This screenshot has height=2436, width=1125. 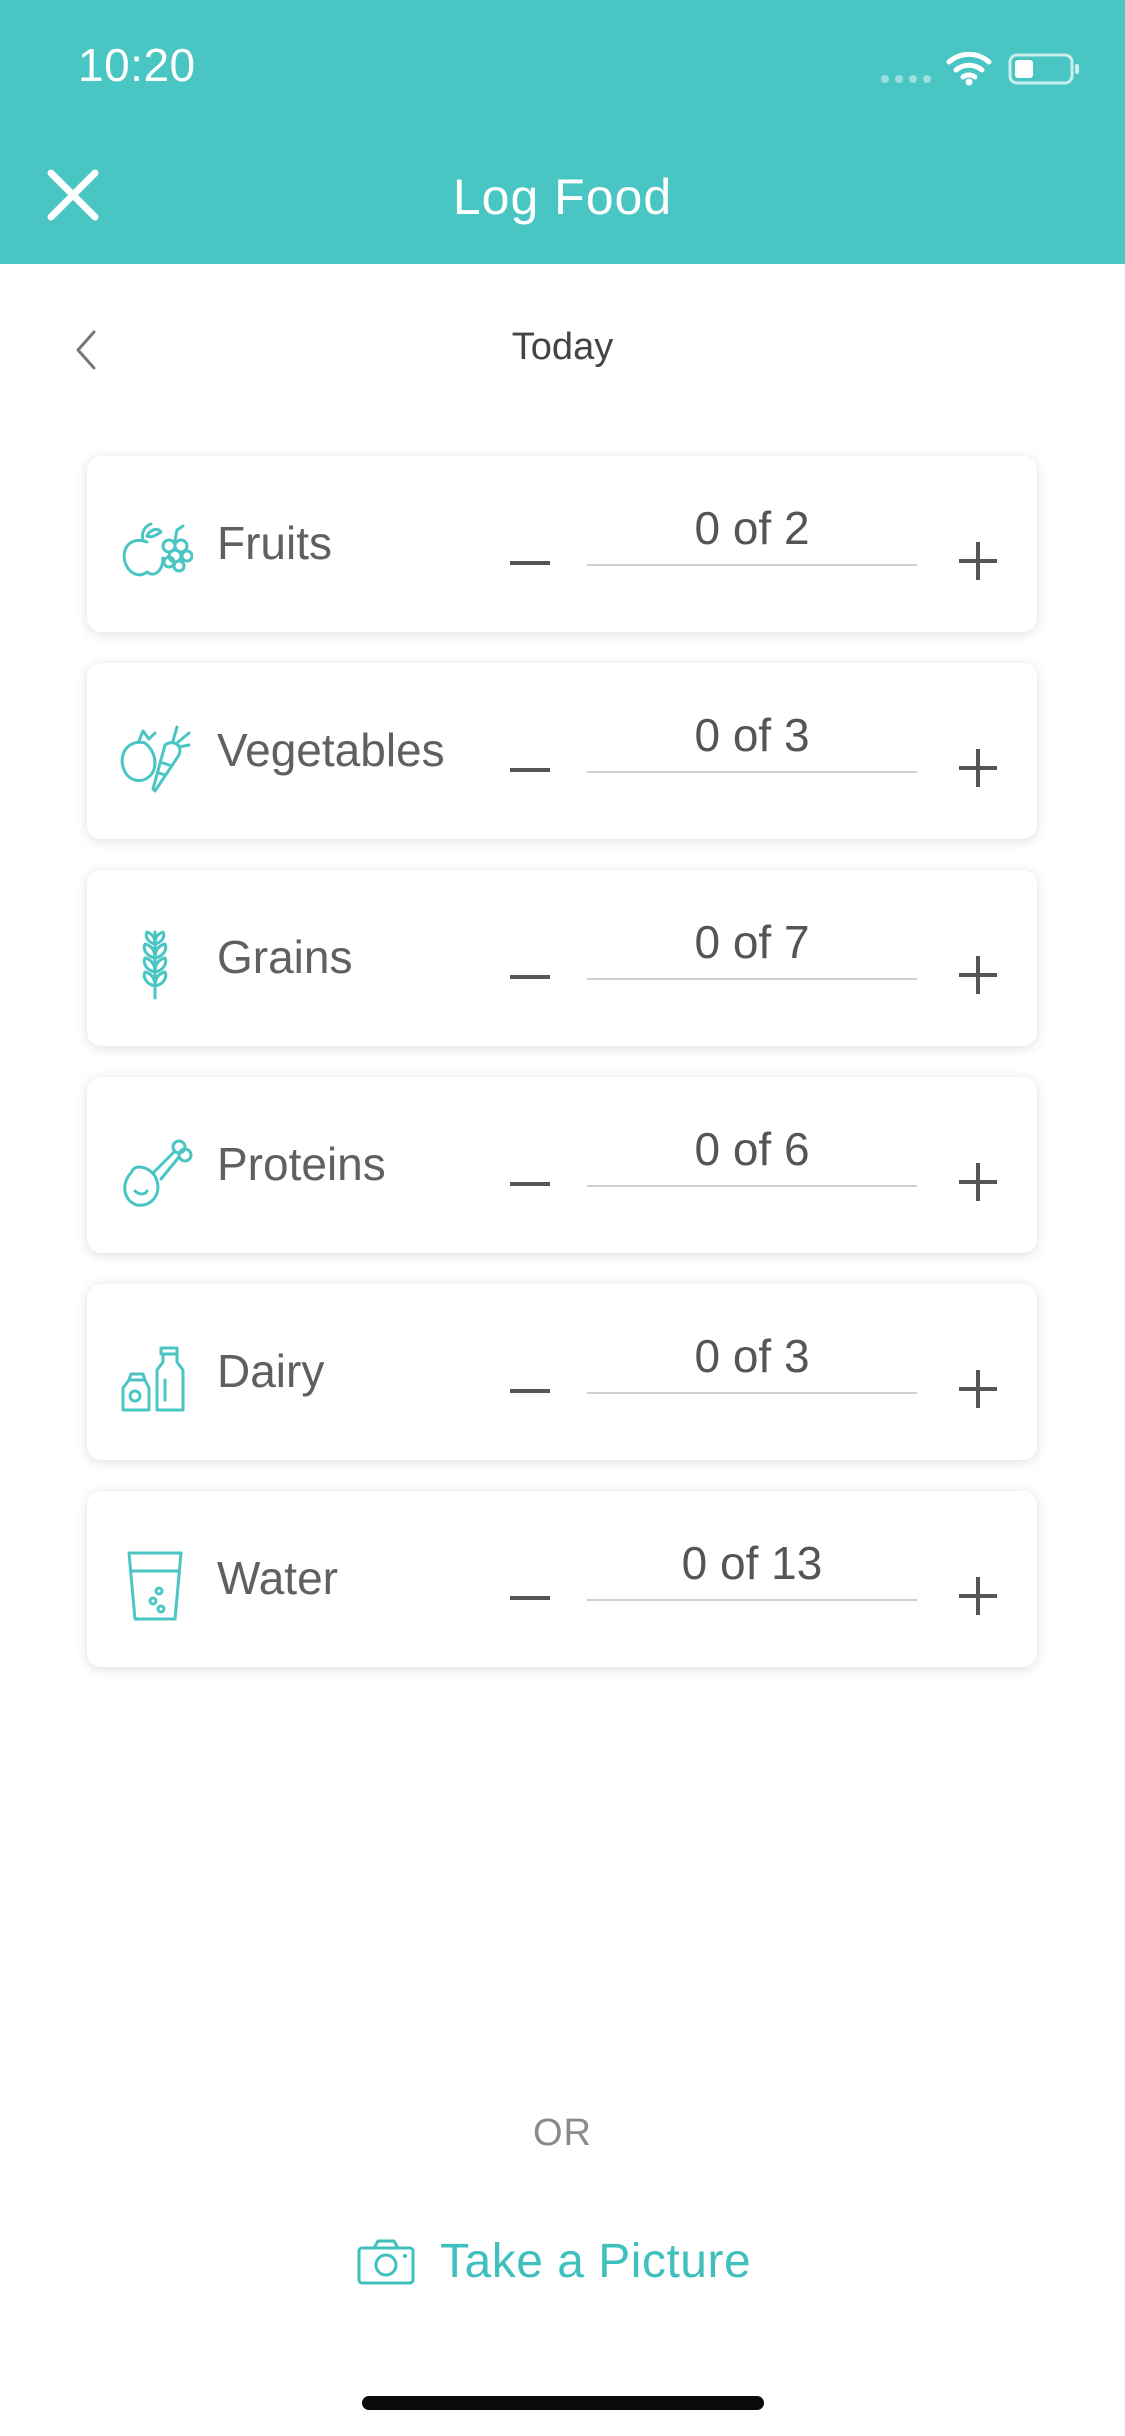 I want to click on home-indicator, so click(x=563, y=2403).